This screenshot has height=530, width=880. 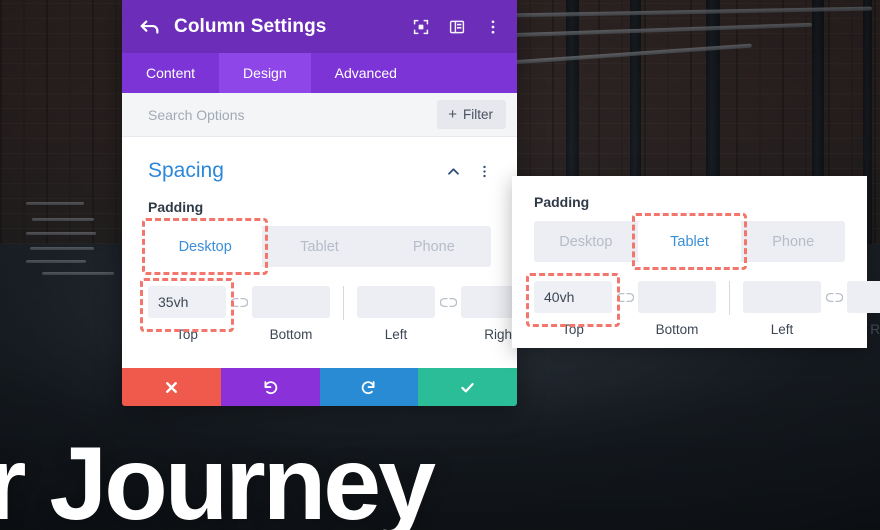 What do you see at coordinates (187, 302) in the screenshot?
I see `padding-top-input` at bounding box center [187, 302].